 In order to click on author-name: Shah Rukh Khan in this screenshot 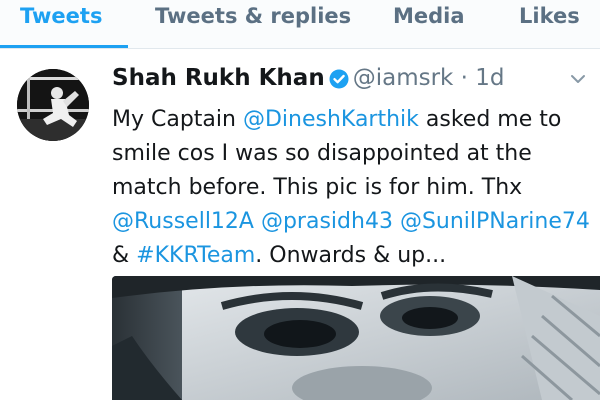, I will do `click(218, 78)`.